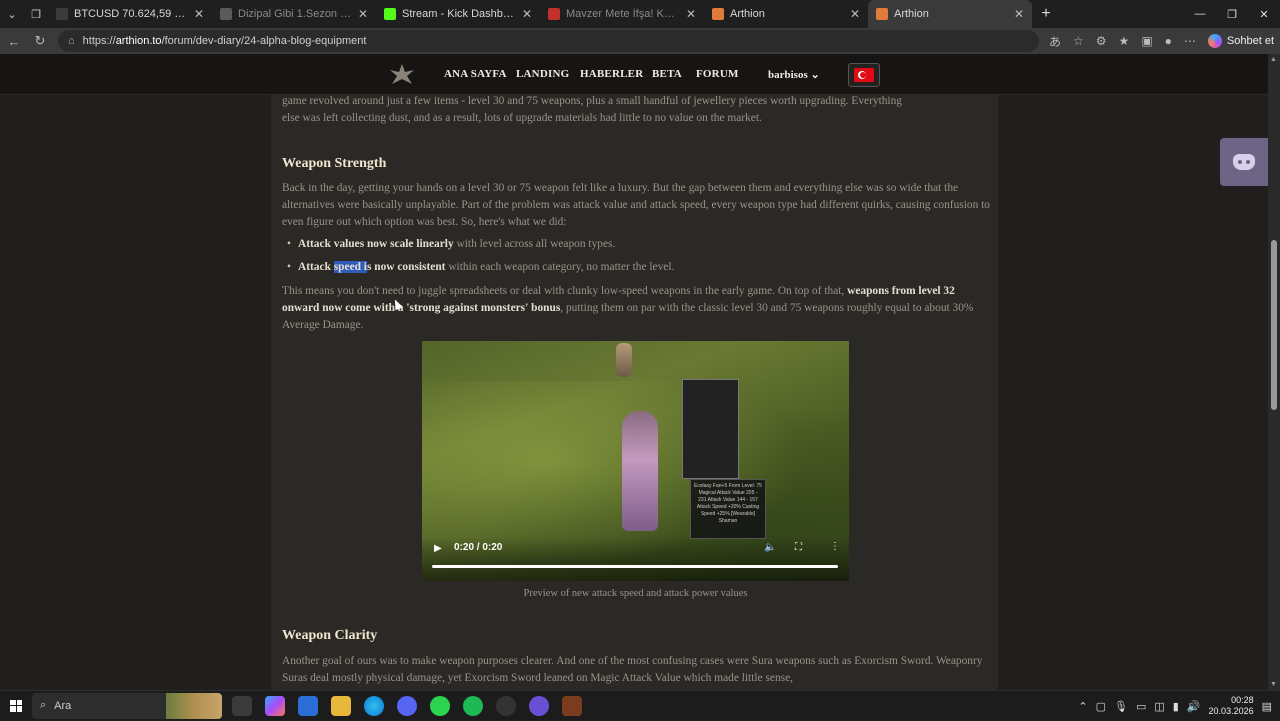 The height and width of the screenshot is (721, 1280). Describe the element at coordinates (1121, 706) in the screenshot. I see `microphone-icon: 🎙` at that location.